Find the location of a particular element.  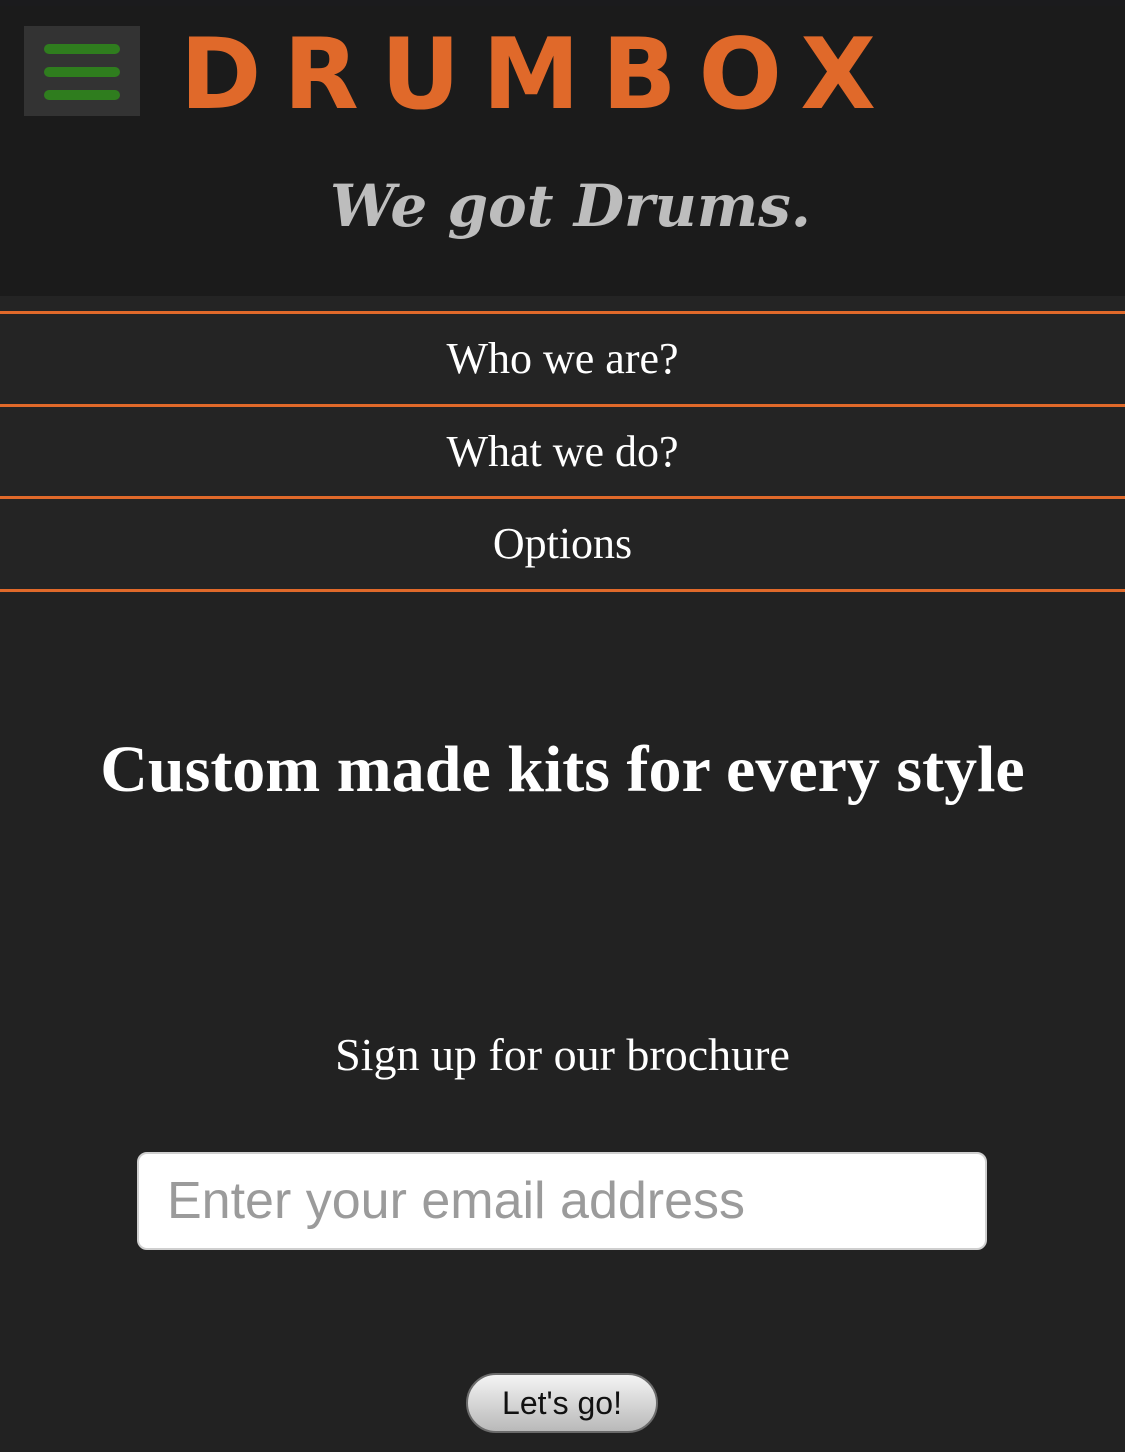

menu-bar-top is located at coordinates (82, 49).